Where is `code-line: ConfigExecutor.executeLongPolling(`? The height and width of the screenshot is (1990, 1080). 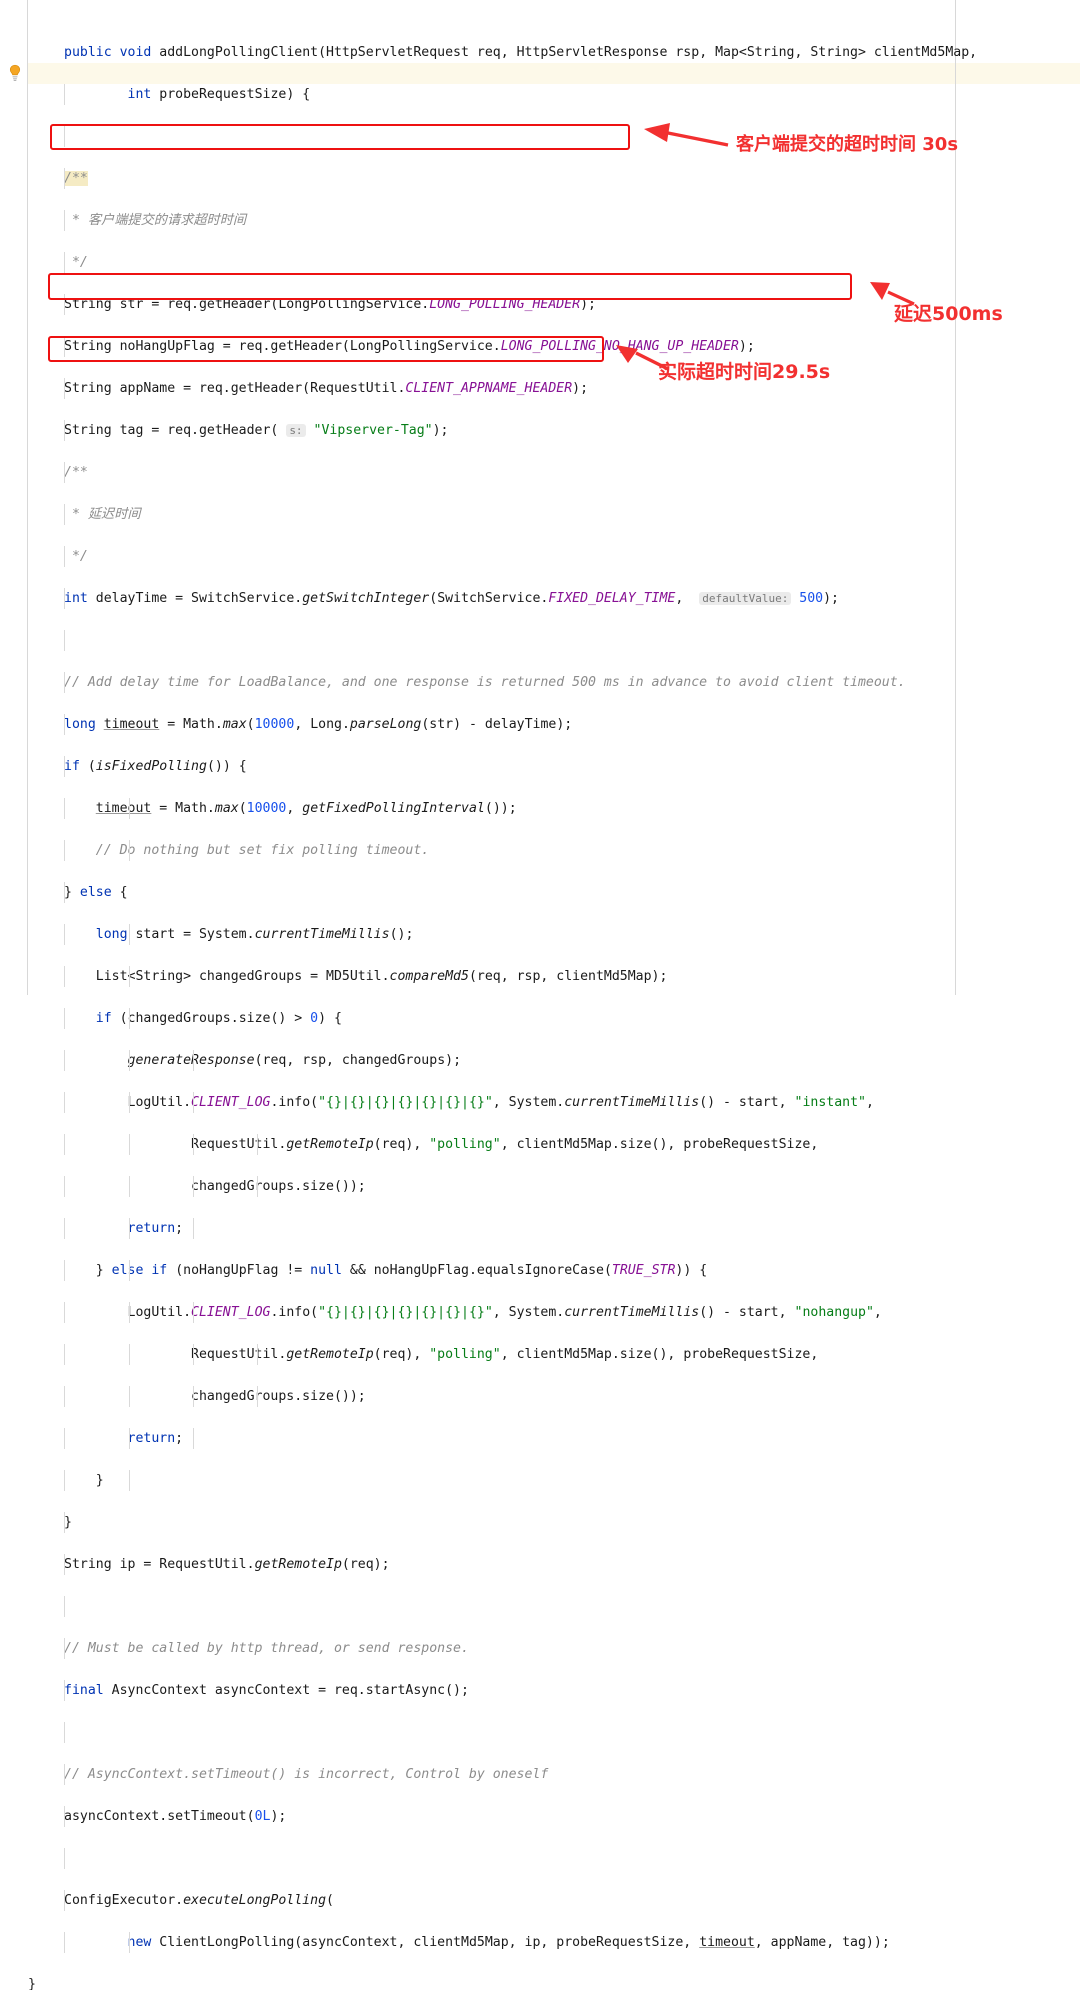 code-line: ConfigExecutor.executeLongPolling( is located at coordinates (554, 1900).